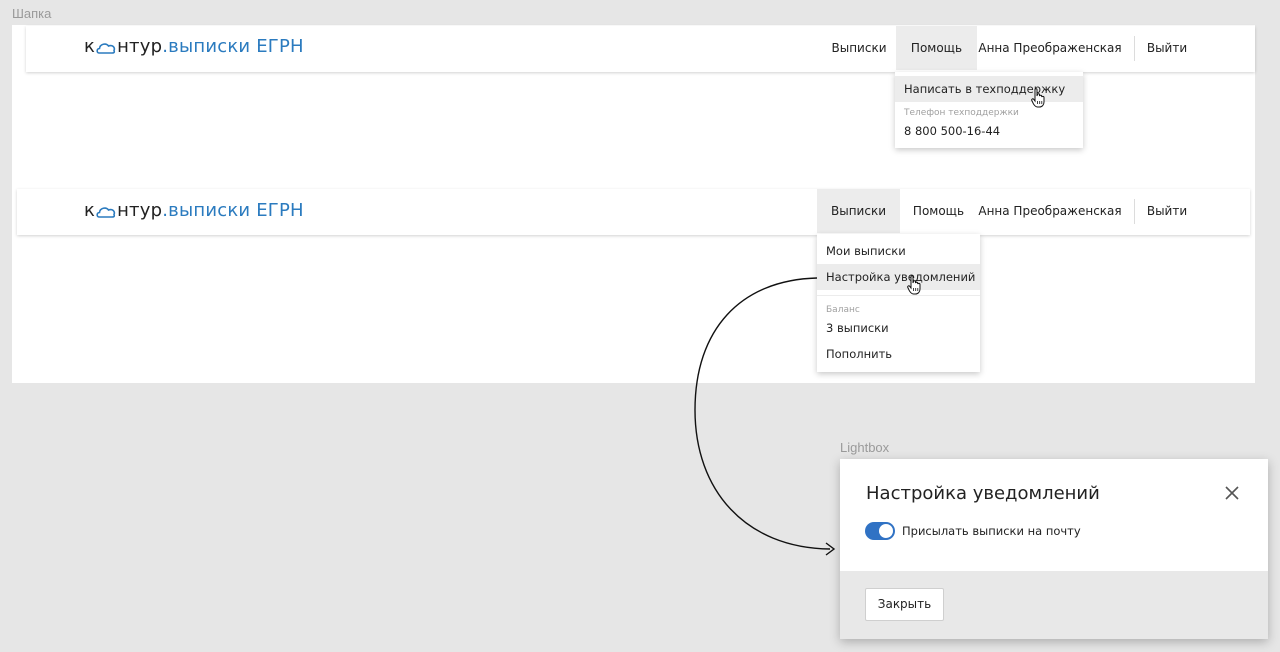 This screenshot has width=1280, height=652. What do you see at coordinates (843, 310) in the screenshot?
I see `balance-caption: Баланс` at bounding box center [843, 310].